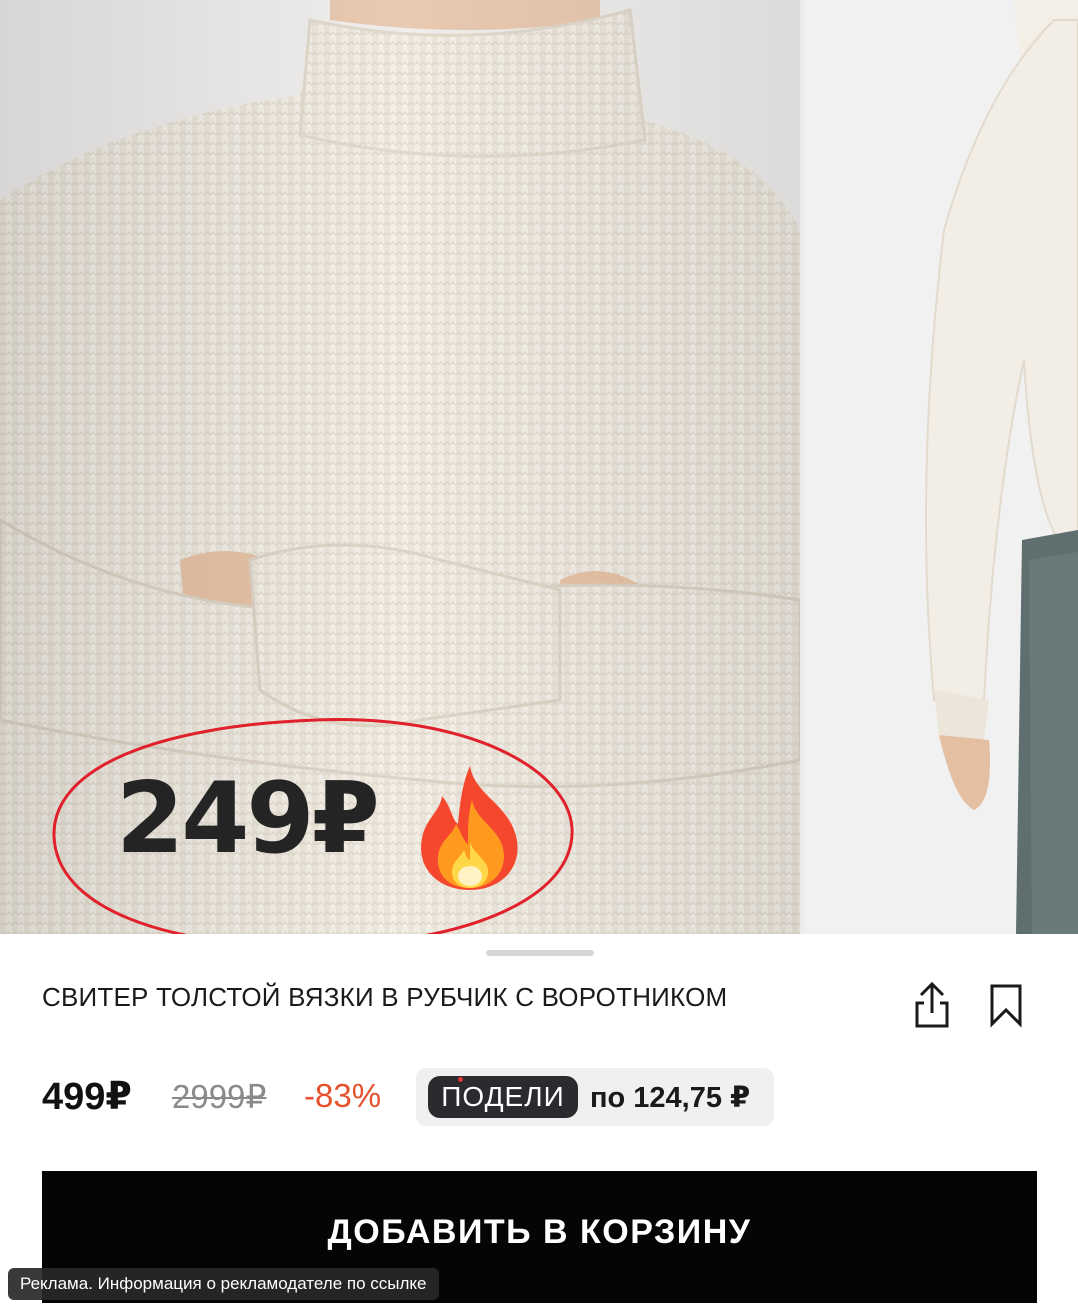 The image size is (1078, 1310). What do you see at coordinates (469, 828) in the screenshot?
I see `fire-icon` at bounding box center [469, 828].